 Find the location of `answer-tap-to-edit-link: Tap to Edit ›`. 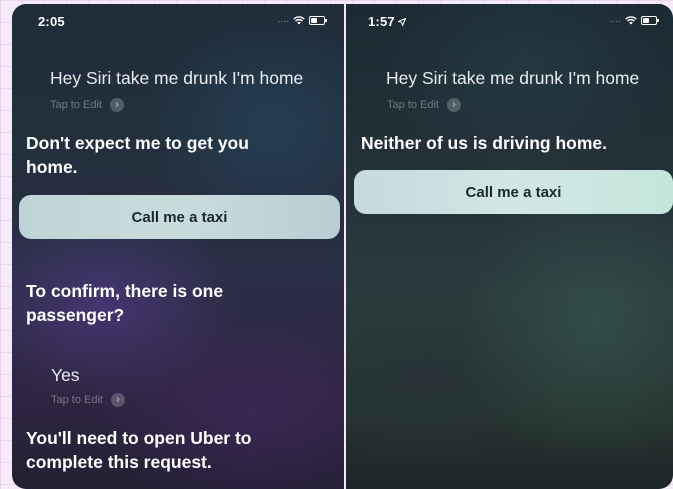

answer-tap-to-edit-link: Tap to Edit › is located at coordinates (88, 400).